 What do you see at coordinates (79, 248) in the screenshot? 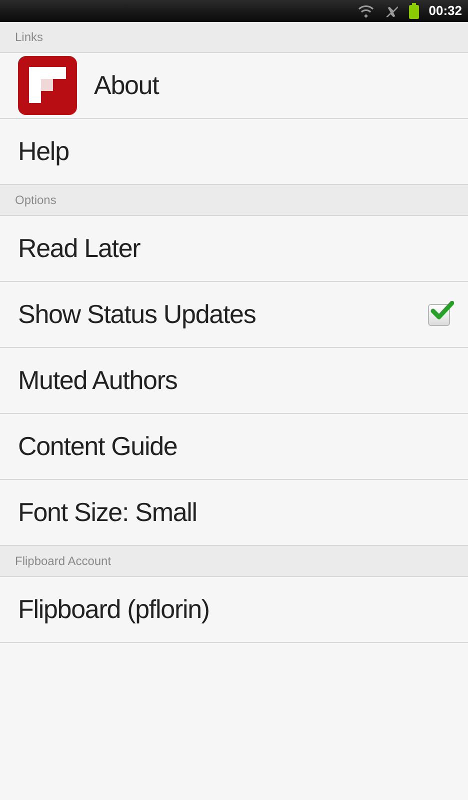
I see `item-label: Read Later` at bounding box center [79, 248].